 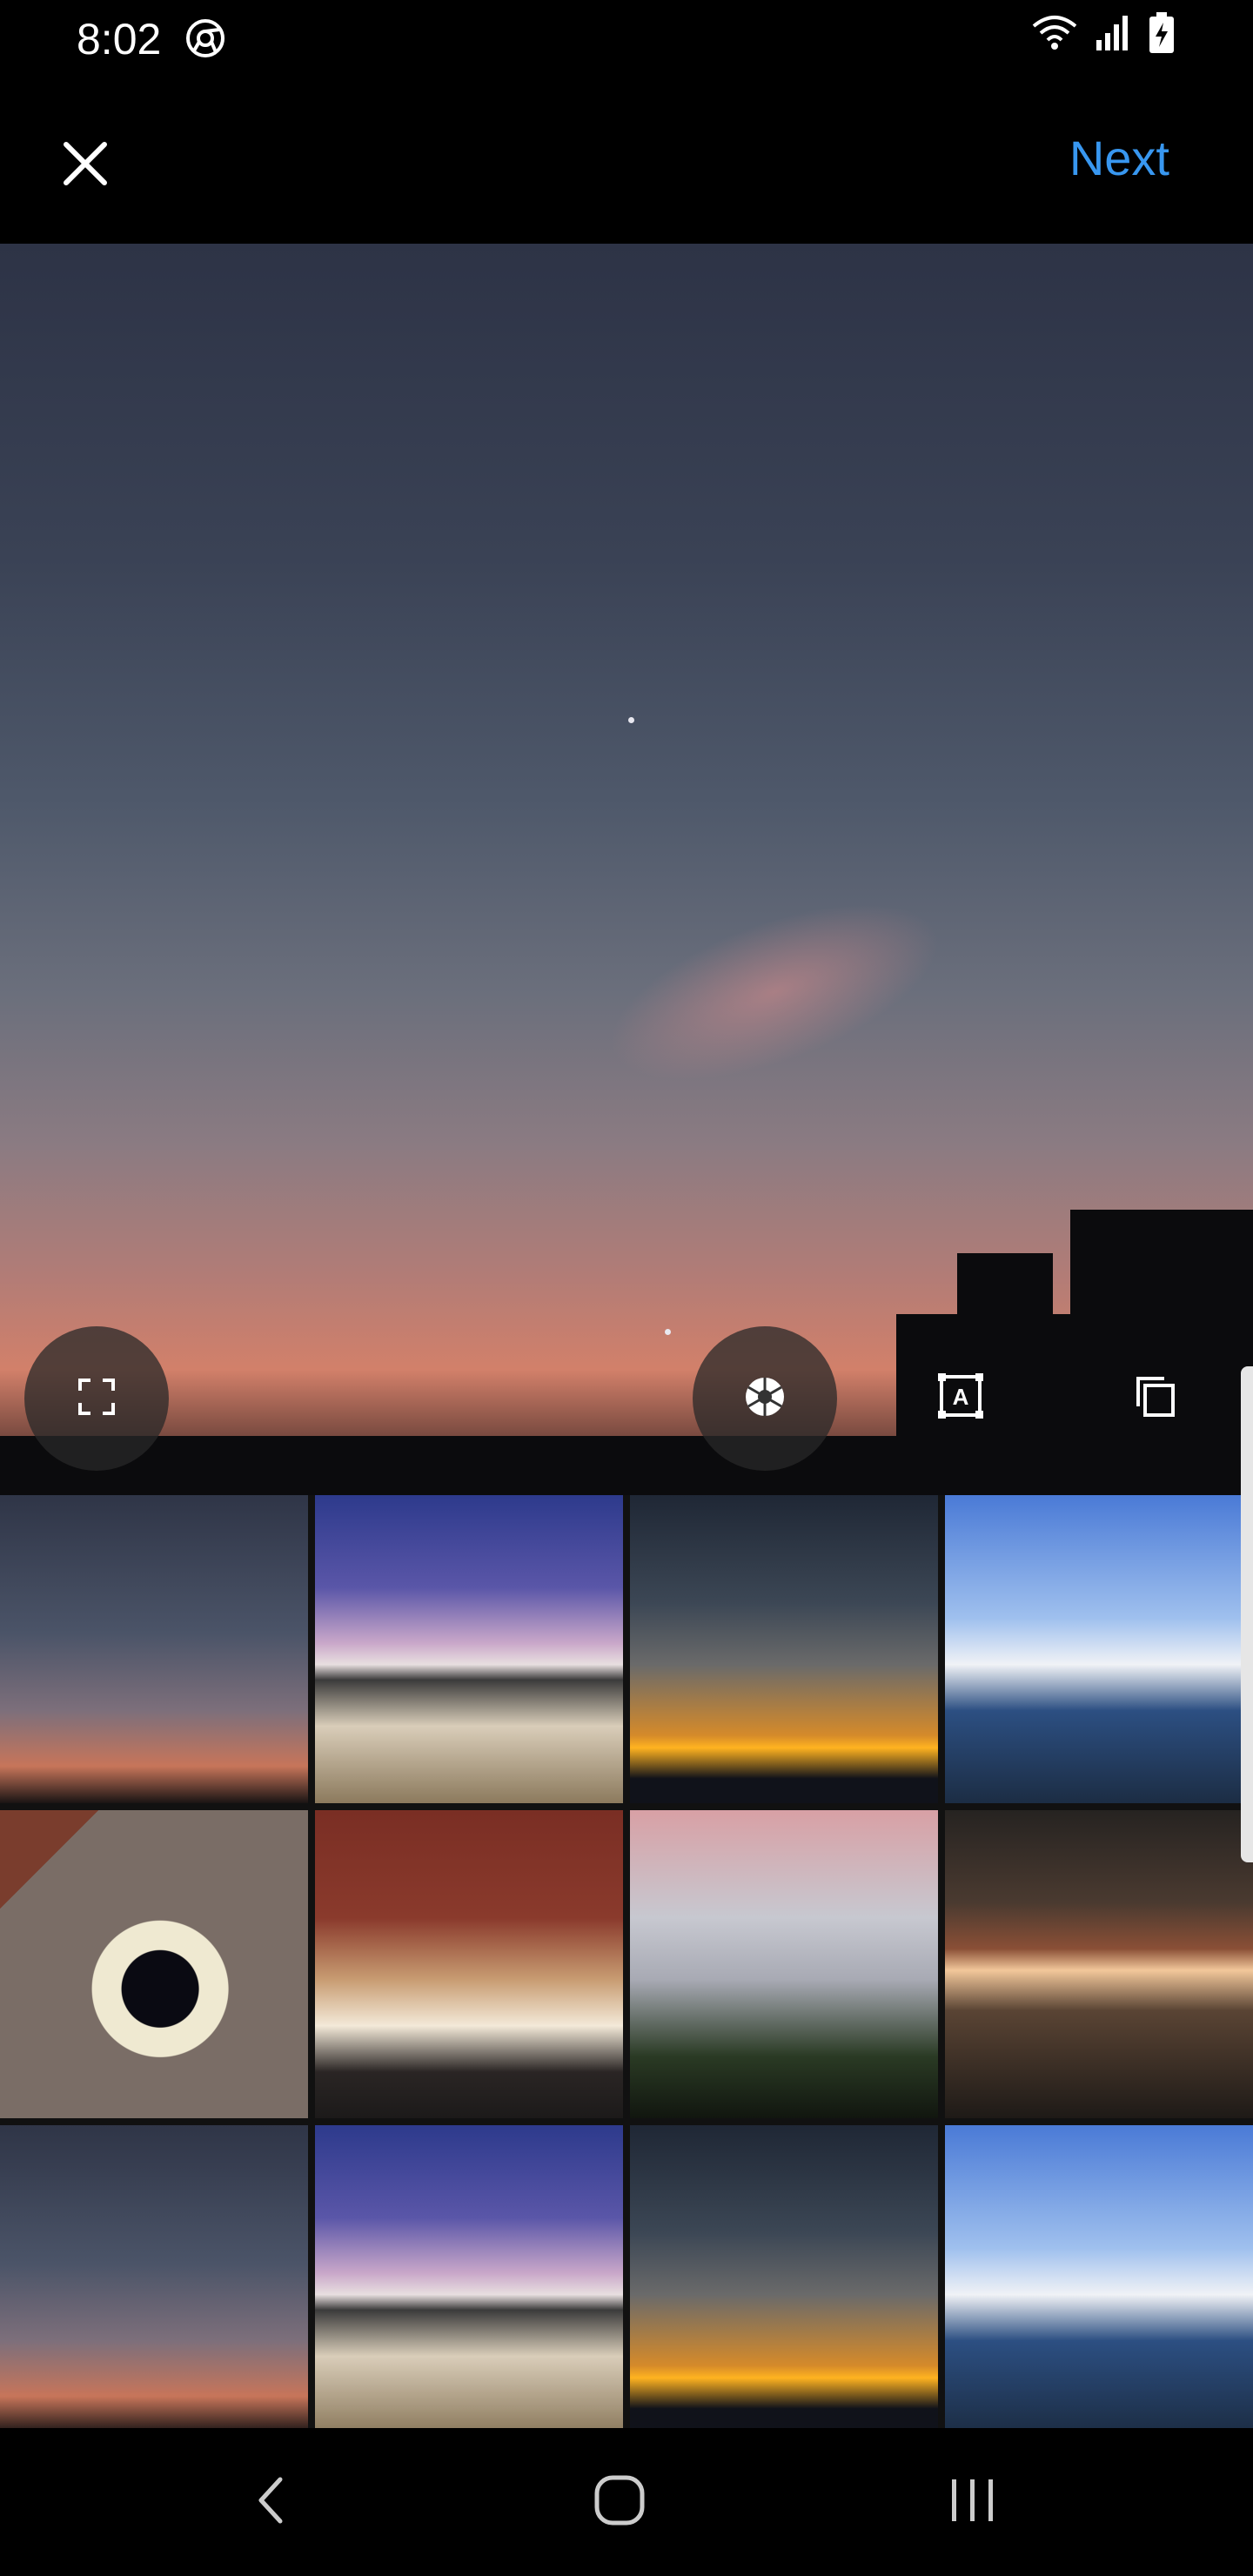 I want to click on close-button, so click(x=85, y=165).